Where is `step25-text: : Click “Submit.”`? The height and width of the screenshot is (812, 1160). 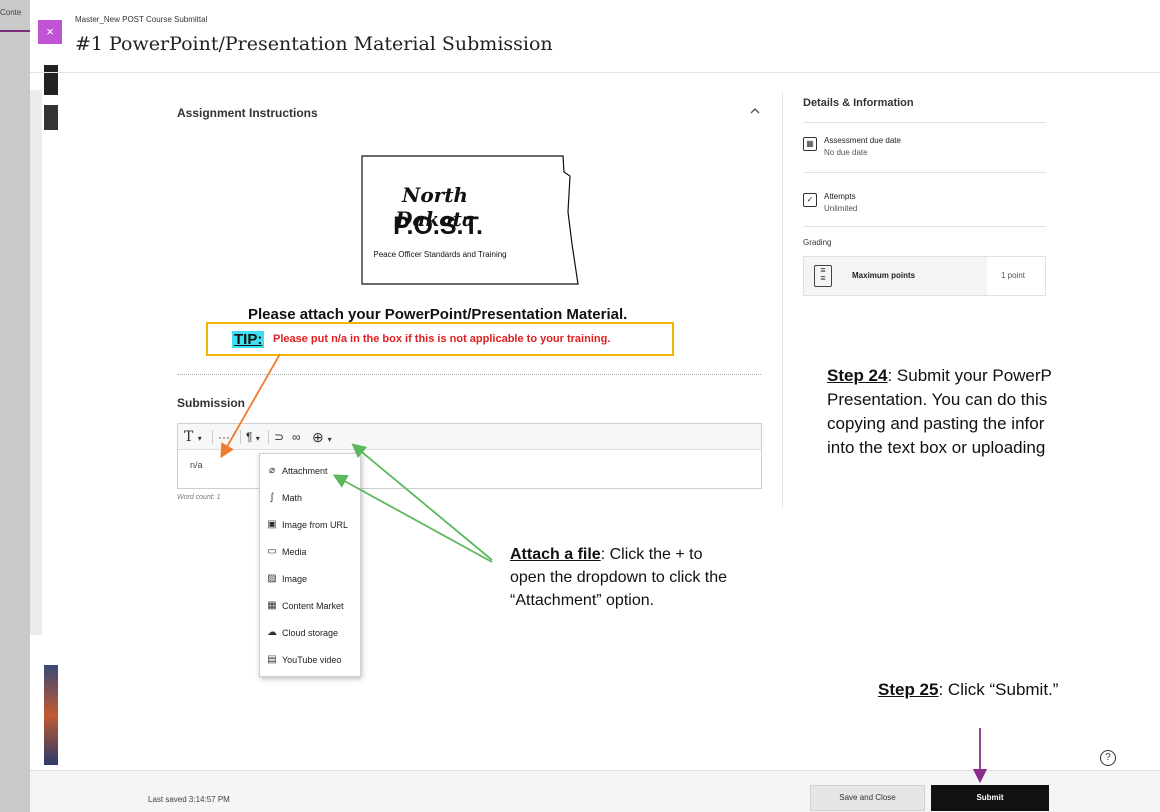
step25-text: : Click “Submit.” is located at coordinates (998, 689).